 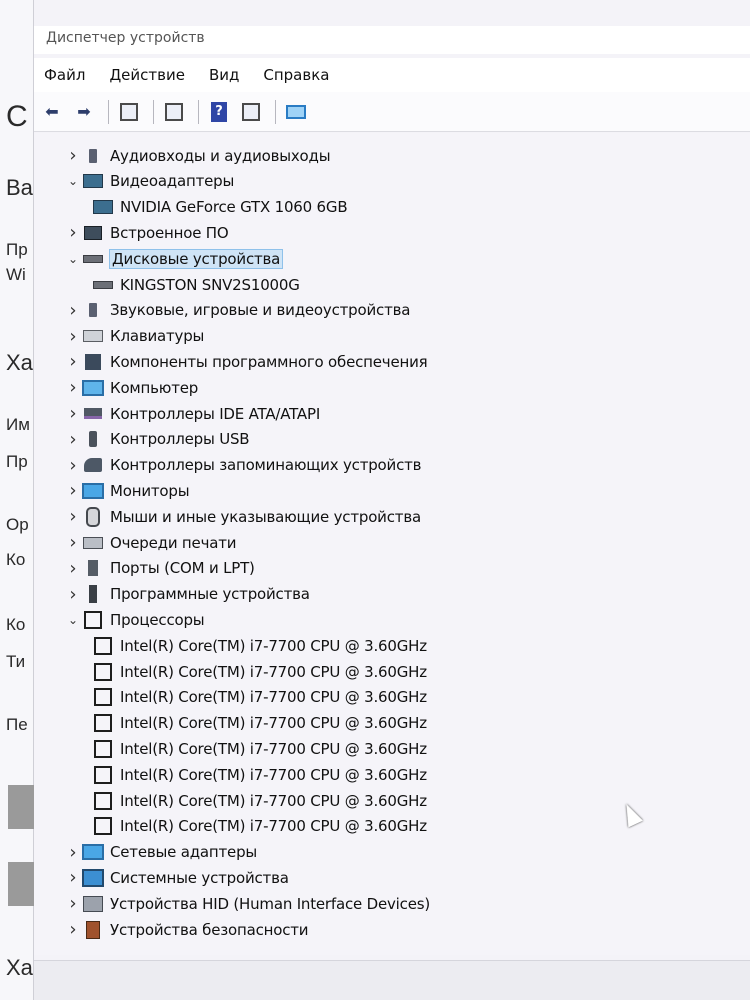 What do you see at coordinates (93, 904) in the screenshot?
I see `hid-icon` at bounding box center [93, 904].